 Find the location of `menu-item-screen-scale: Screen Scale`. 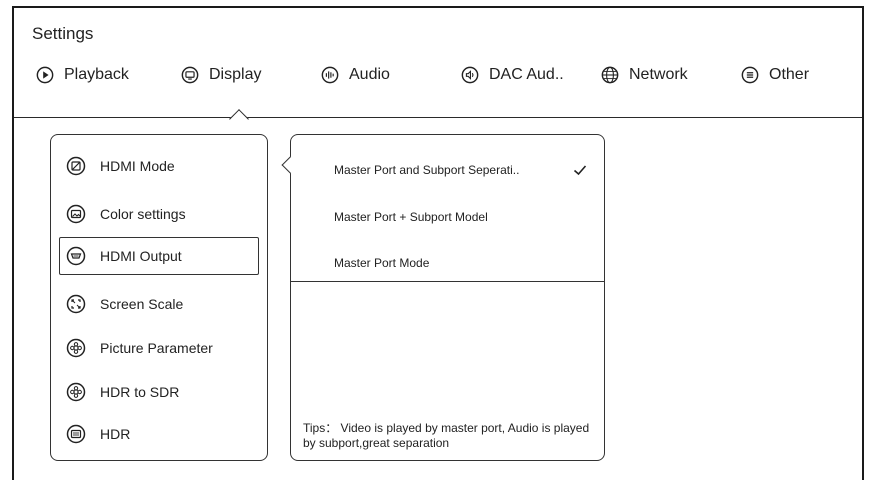

menu-item-screen-scale: Screen Scale is located at coordinates (159, 304).